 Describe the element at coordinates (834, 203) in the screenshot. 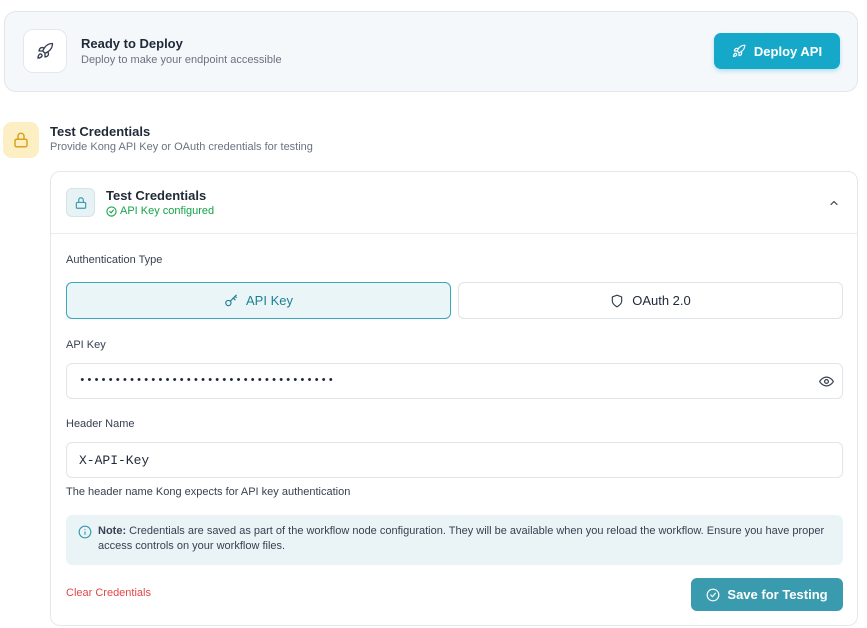

I see `chevron-up-icon` at that location.